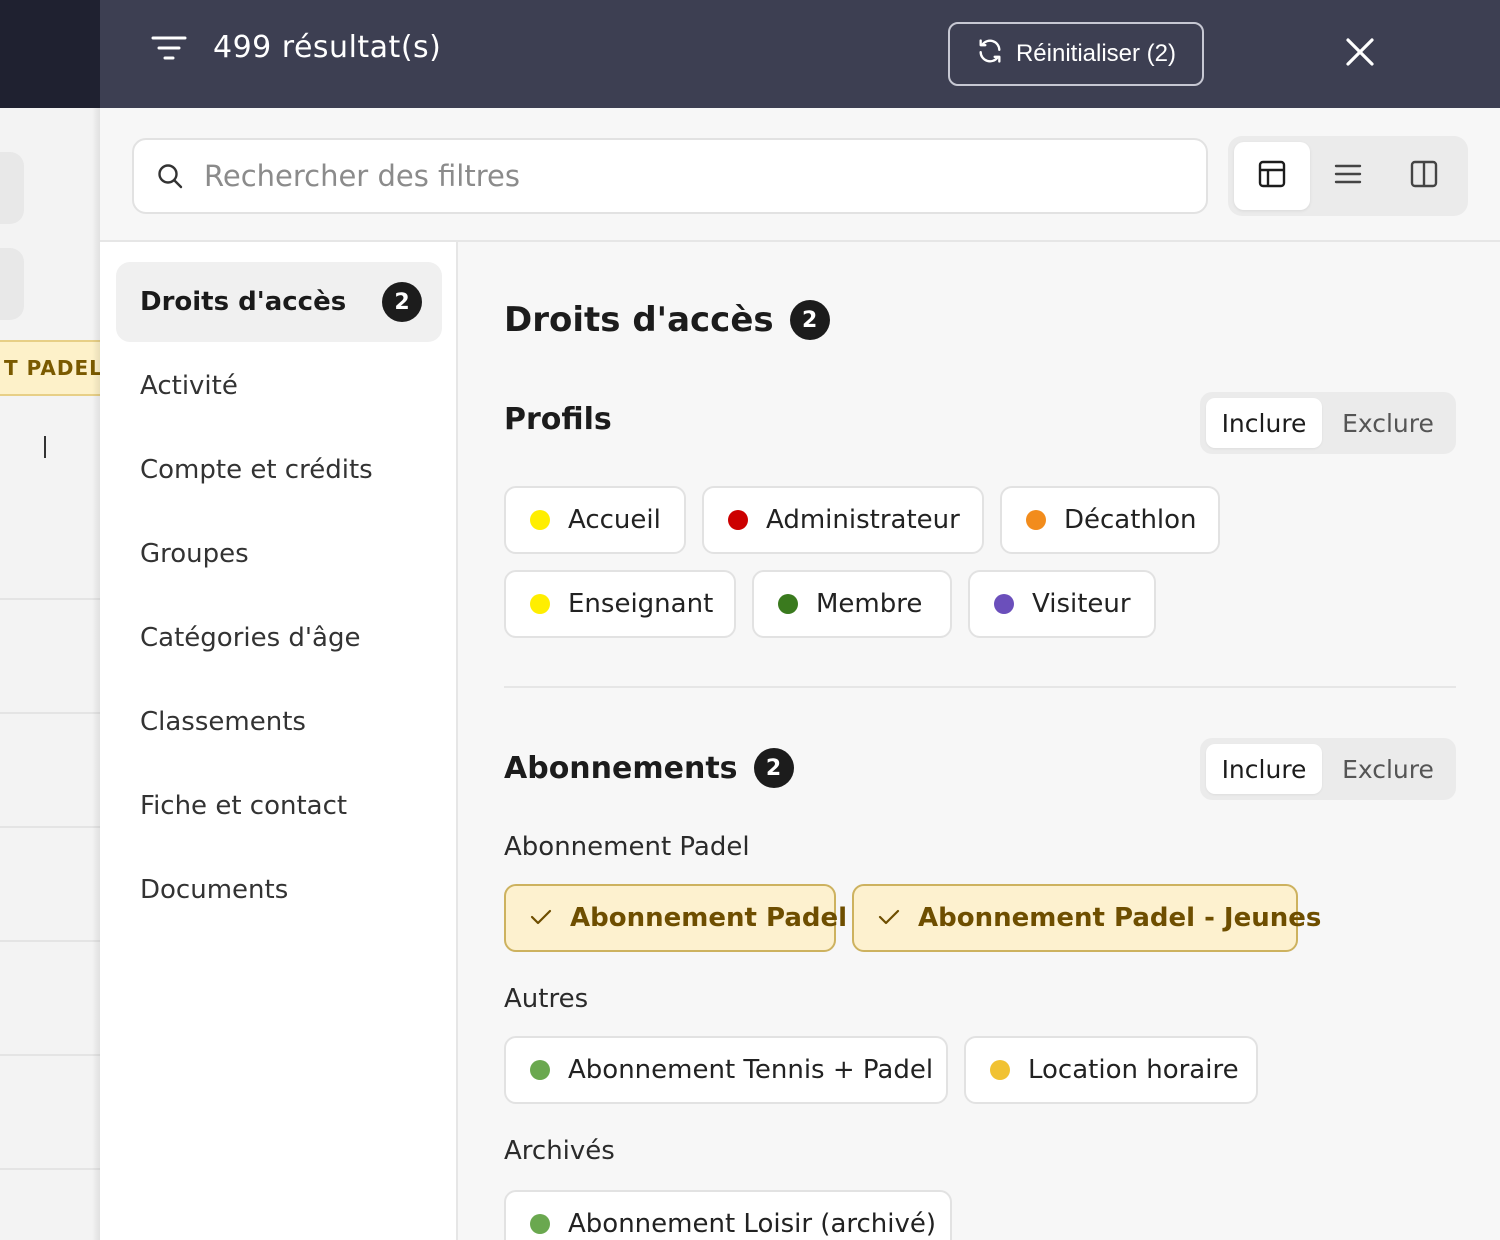 The width and height of the screenshot is (1500, 1240). Describe the element at coordinates (709, 918) in the screenshot. I see `chip-label: Abonnement Padel` at that location.